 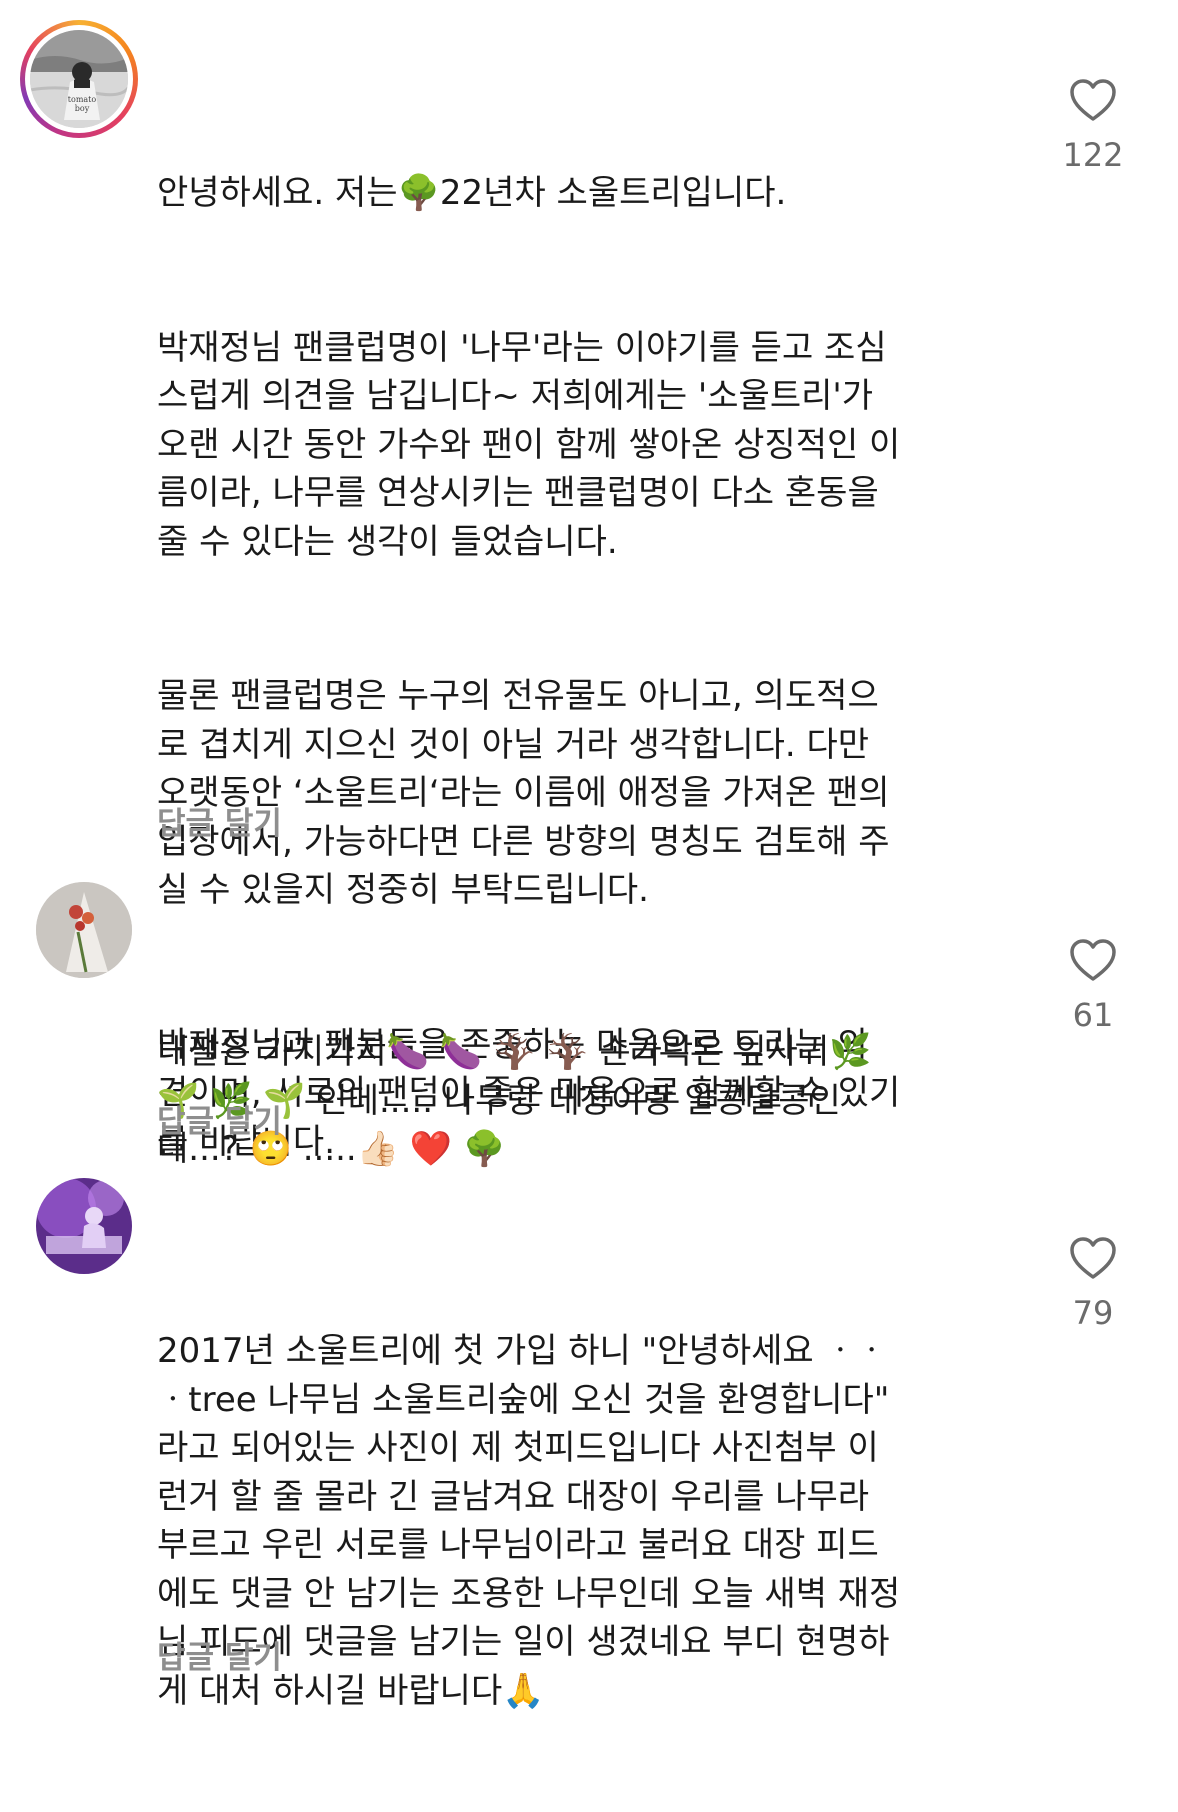 What do you see at coordinates (82, 99) in the screenshot?
I see `svg-text: tomato` at bounding box center [82, 99].